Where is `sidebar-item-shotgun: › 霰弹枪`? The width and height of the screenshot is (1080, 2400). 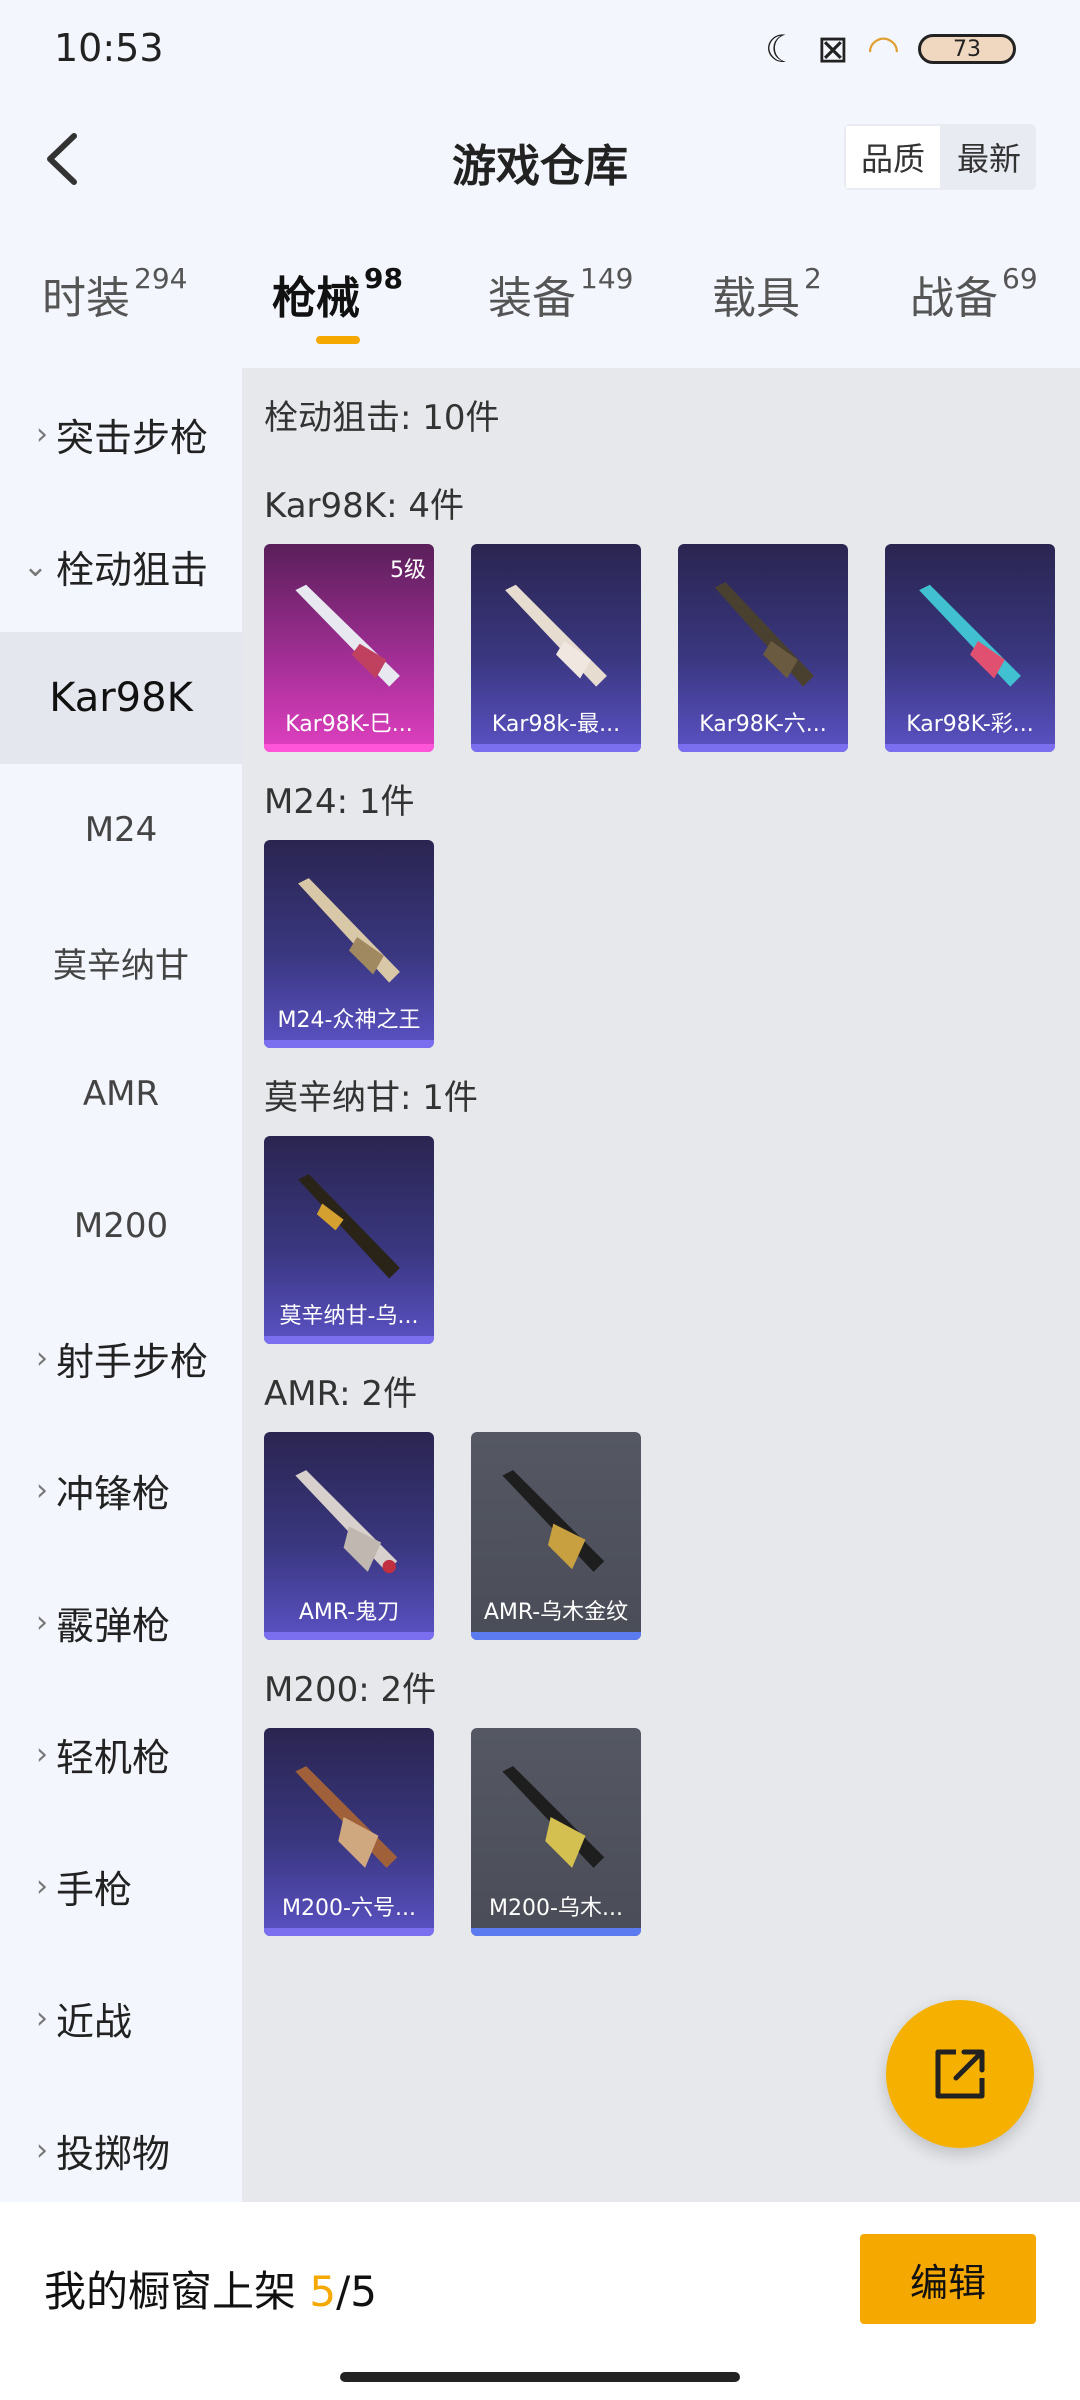 sidebar-item-shotgun: › 霰弹枪 is located at coordinates (121, 1622).